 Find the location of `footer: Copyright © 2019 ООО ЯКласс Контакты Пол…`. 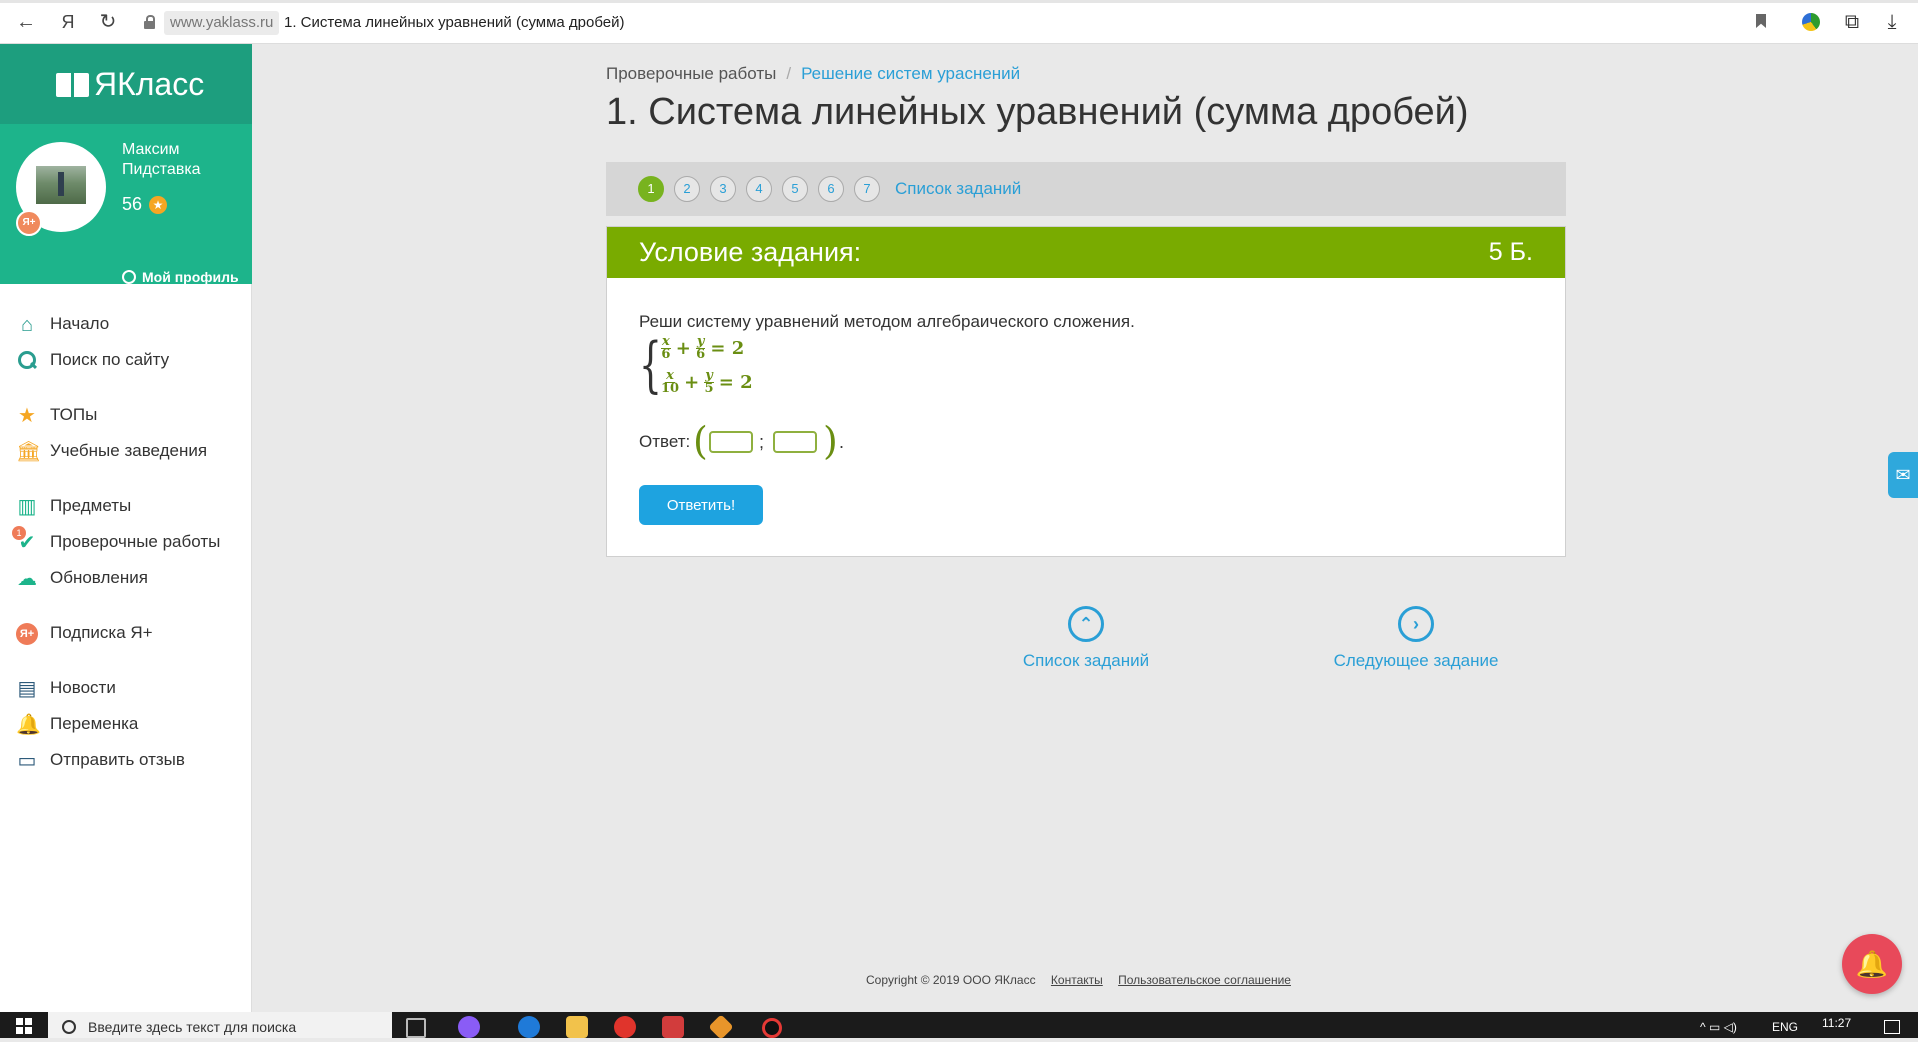

footer: Copyright © 2019 ООО ЯКласс Контакты Пол… is located at coordinates (1078, 980).